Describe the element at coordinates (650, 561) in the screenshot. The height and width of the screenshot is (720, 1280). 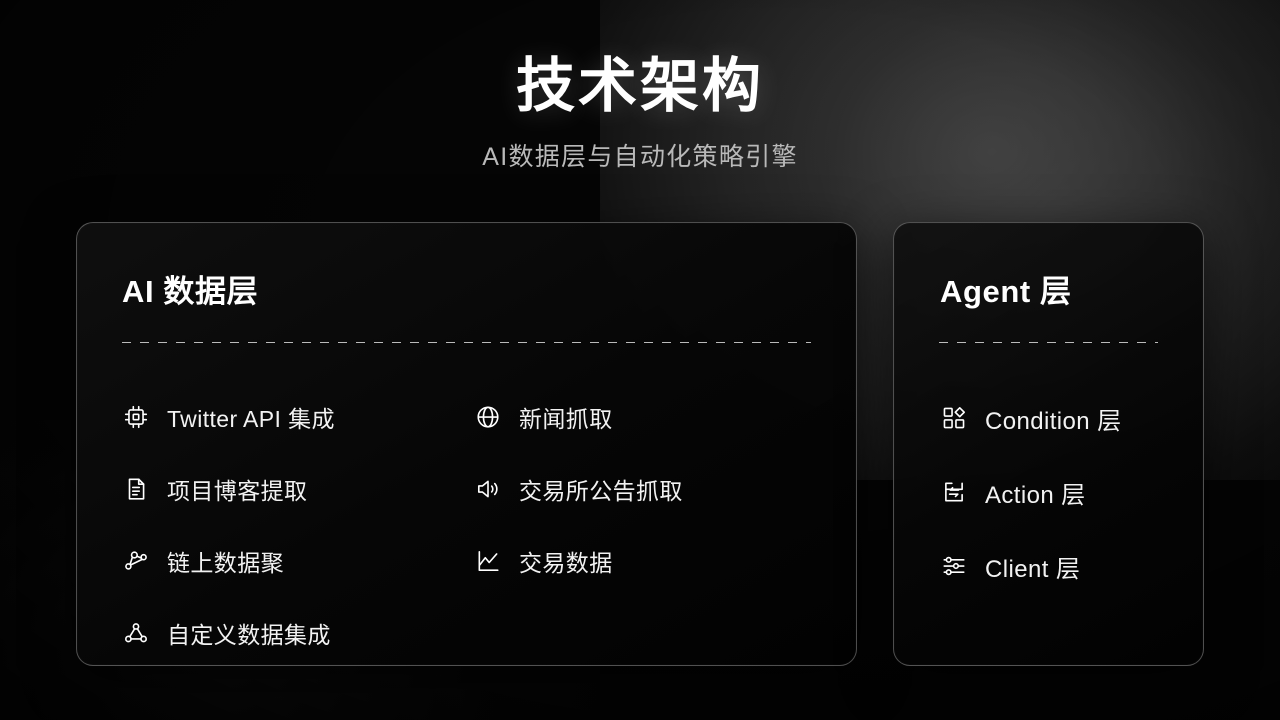
I see `list-item: 交易数据` at that location.